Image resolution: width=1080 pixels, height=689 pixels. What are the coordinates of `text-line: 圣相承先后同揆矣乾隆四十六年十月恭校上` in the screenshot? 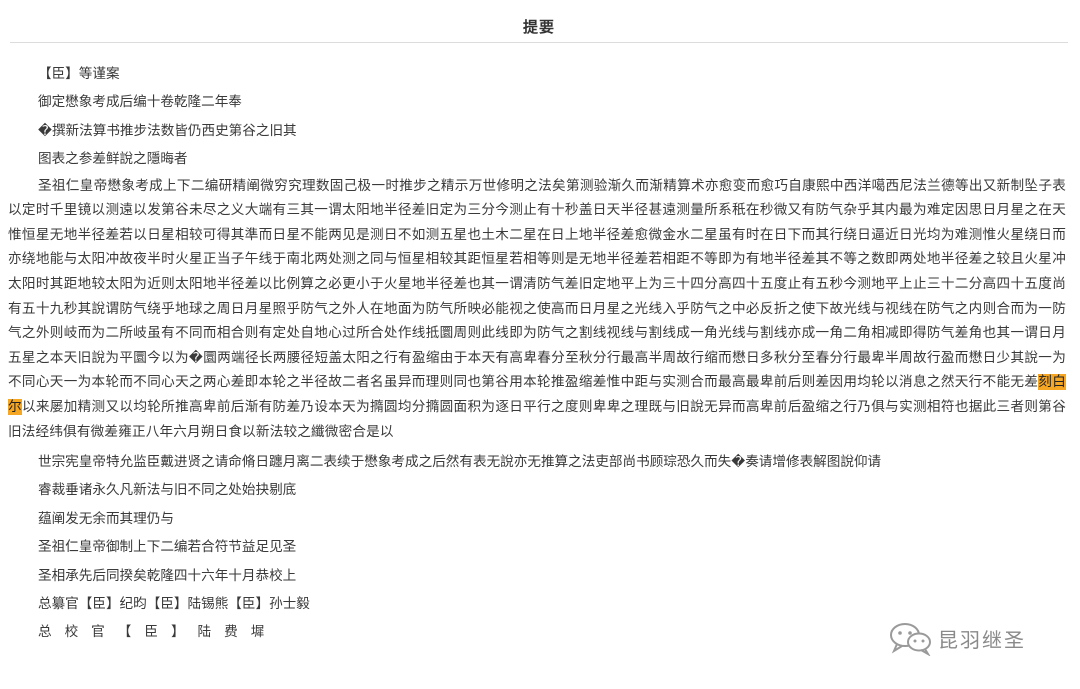 It's located at (167, 575).